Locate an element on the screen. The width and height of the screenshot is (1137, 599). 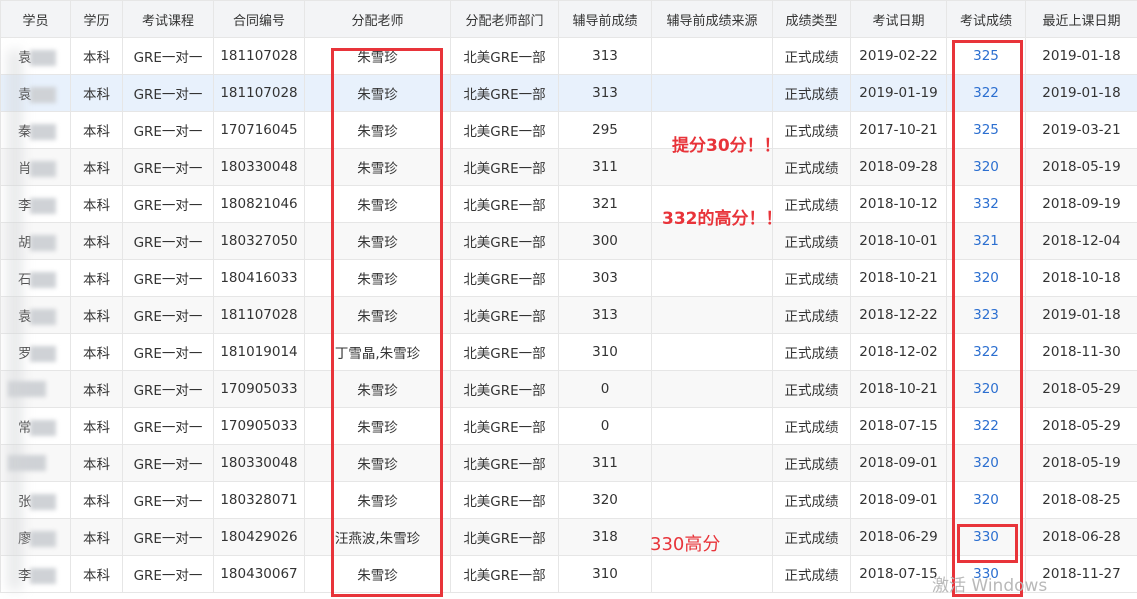
exam-score-cell: 330 is located at coordinates (986, 537).